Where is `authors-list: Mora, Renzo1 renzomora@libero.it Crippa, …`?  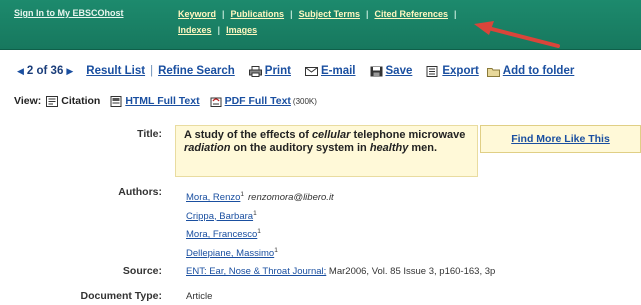 authors-list: Mora, Renzo1 renzomora@libero.it Crippa, … is located at coordinates (260, 224).